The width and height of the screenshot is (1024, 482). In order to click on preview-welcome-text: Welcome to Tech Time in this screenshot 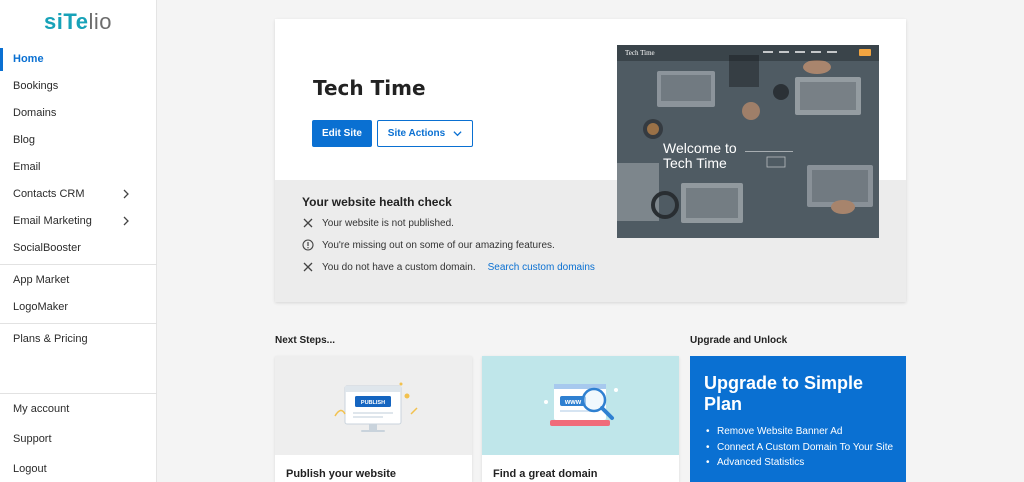, I will do `click(700, 156)`.